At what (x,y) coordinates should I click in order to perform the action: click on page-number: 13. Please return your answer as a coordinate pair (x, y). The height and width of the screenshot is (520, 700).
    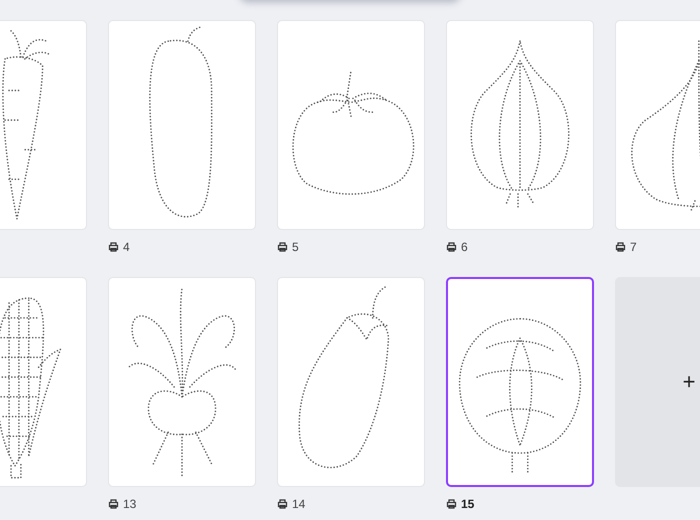
    Looking at the image, I should click on (129, 504).